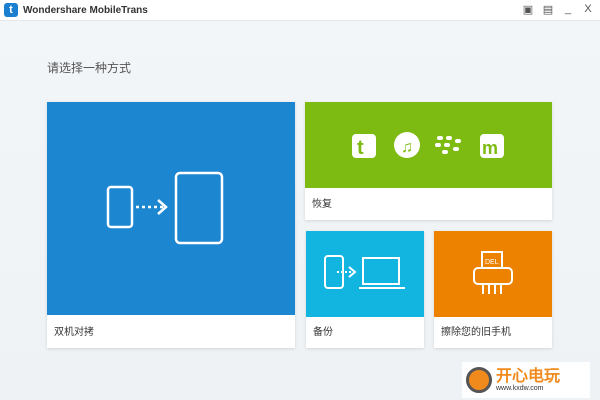 Image resolution: width=600 pixels, height=400 pixels. What do you see at coordinates (89, 68) in the screenshot?
I see `page-prompt: 请选择一种方式` at bounding box center [89, 68].